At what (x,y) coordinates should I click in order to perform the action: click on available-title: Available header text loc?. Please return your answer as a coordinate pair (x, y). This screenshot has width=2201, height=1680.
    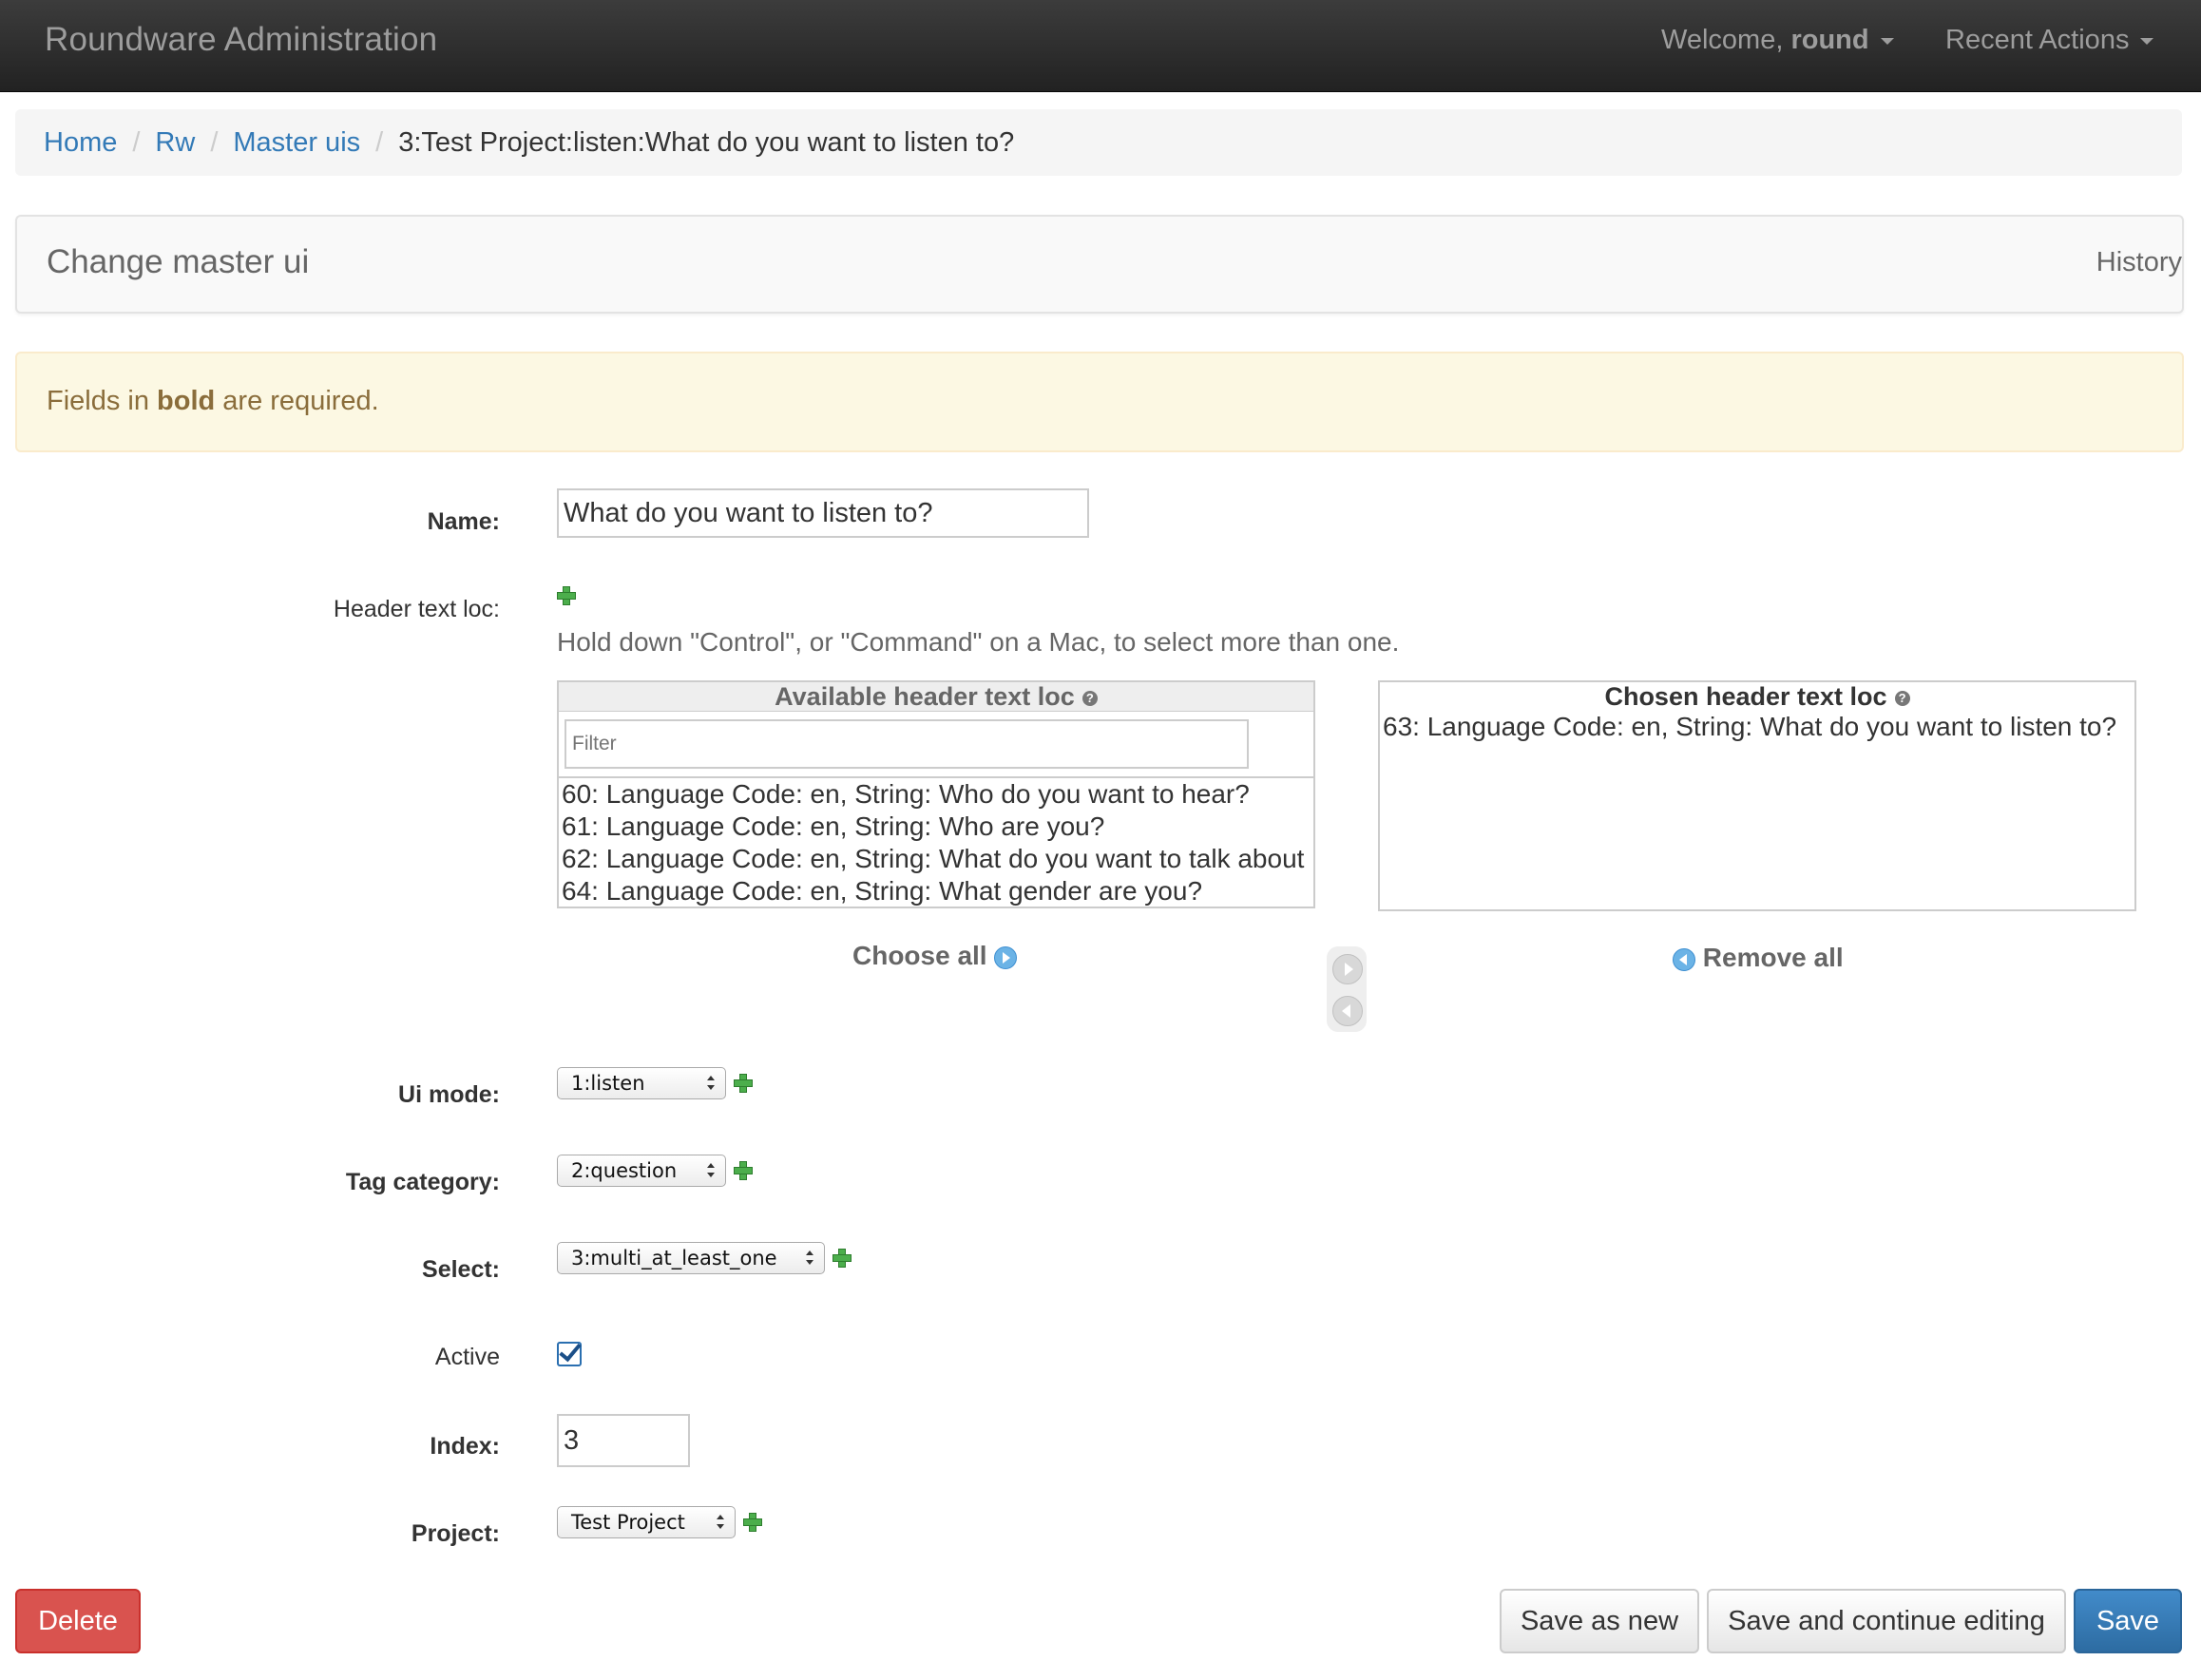
    Looking at the image, I should click on (936, 697).